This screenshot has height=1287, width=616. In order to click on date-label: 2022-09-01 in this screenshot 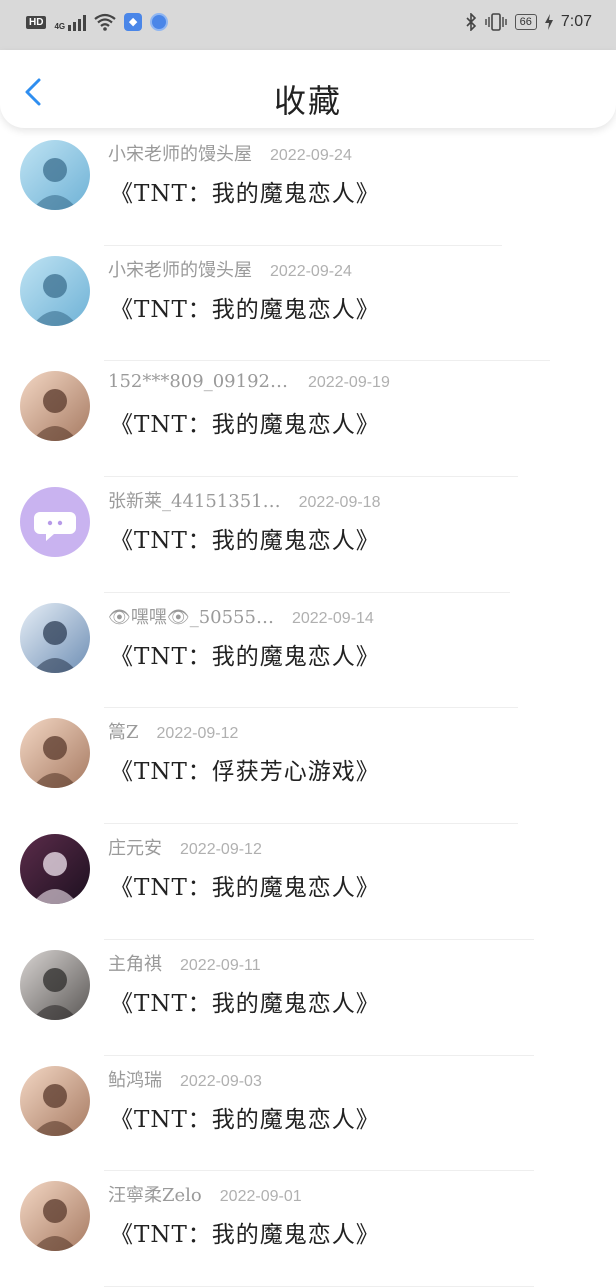, I will do `click(260, 1197)`.